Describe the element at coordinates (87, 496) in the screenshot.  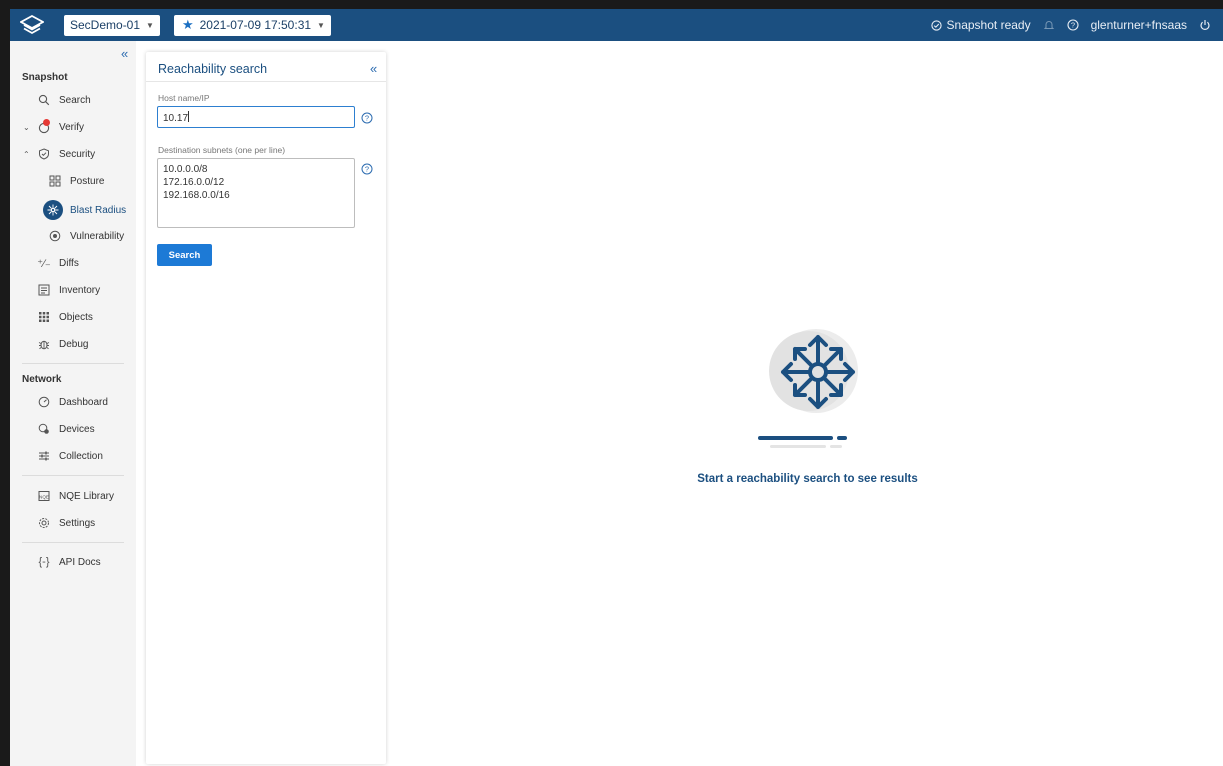
I see `sidebar-item-label: NQE Library` at that location.